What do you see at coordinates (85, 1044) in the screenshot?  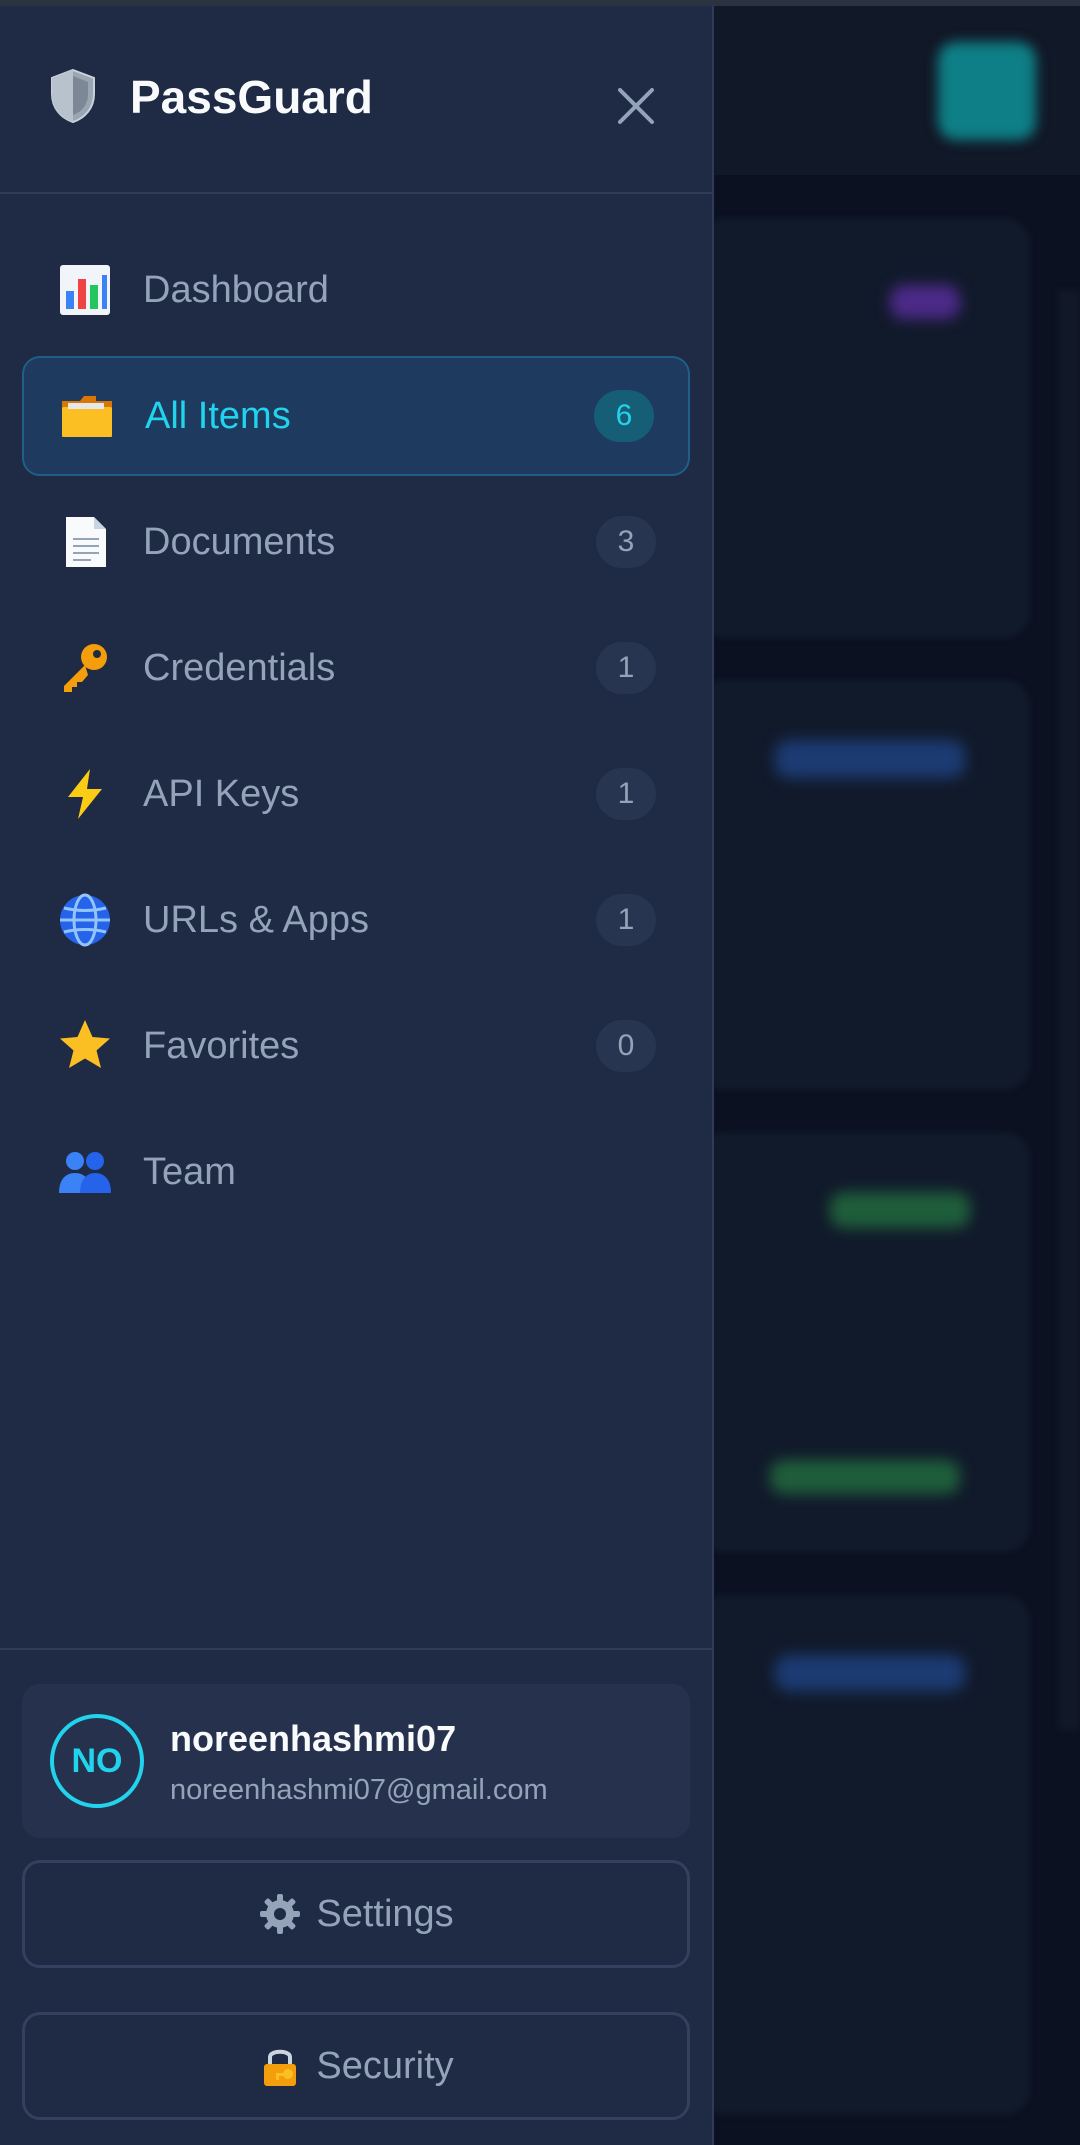 I see `star-icon` at bounding box center [85, 1044].